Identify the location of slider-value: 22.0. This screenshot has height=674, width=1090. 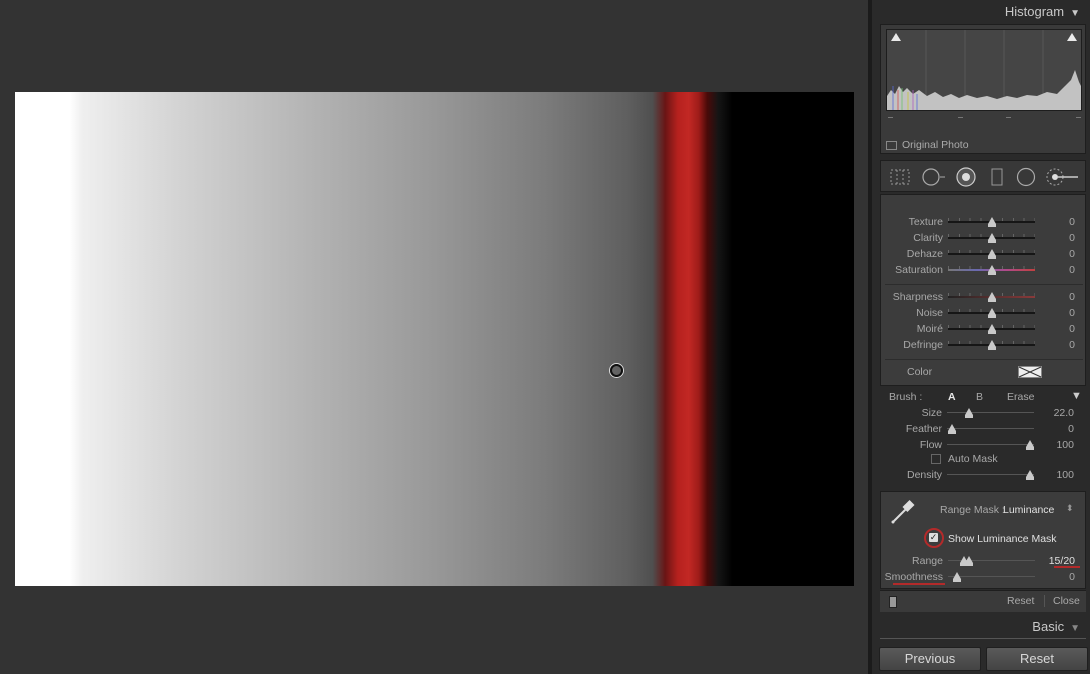
(1064, 413).